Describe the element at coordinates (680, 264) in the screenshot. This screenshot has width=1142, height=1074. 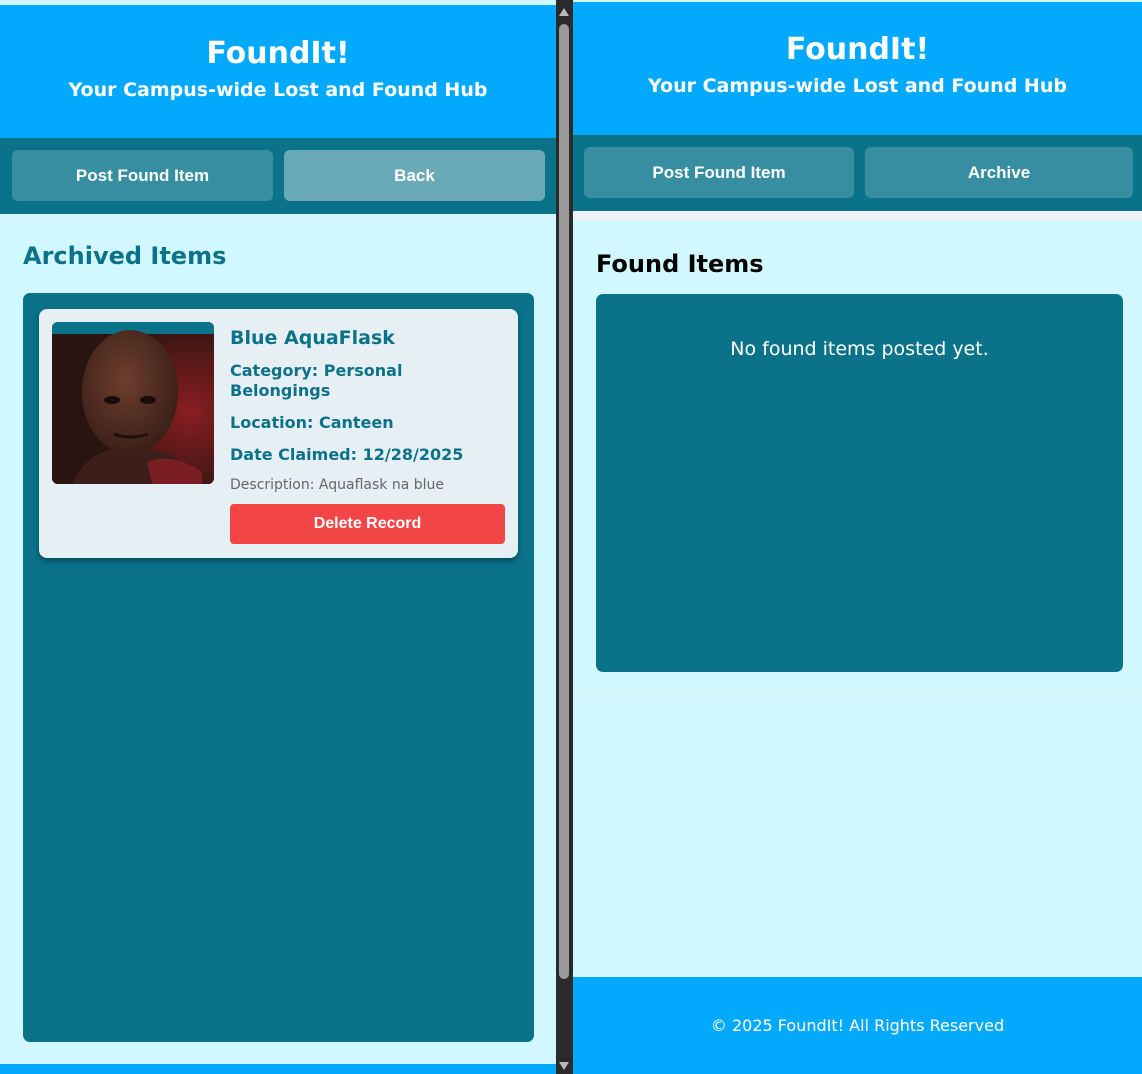
I see `section-title-found: Found Items` at that location.